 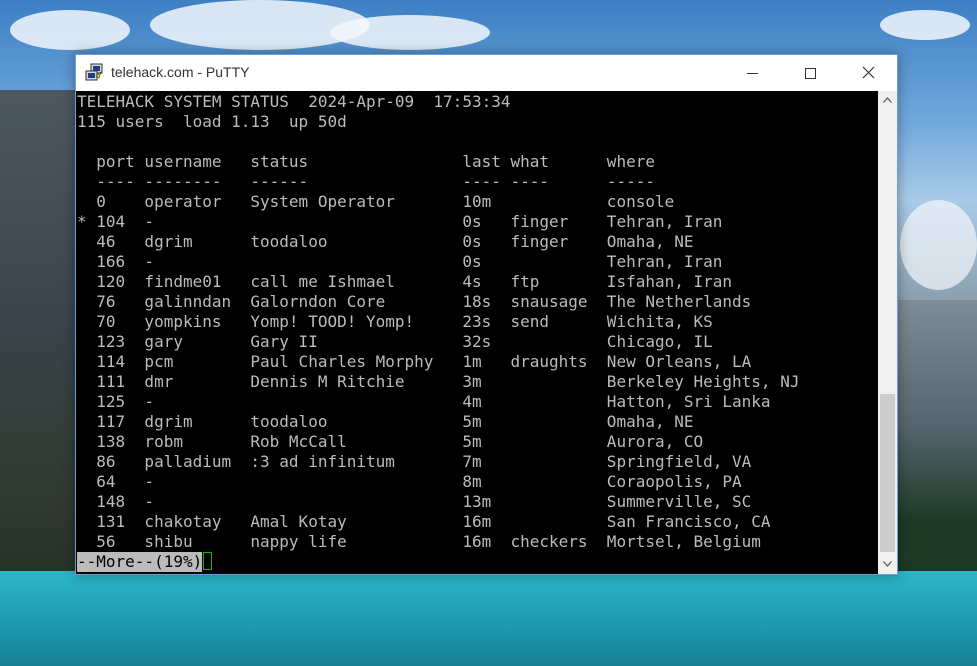 I want to click on table-row: 138 robm Rob McCall 5m Aurora, CO, so click(x=390, y=441).